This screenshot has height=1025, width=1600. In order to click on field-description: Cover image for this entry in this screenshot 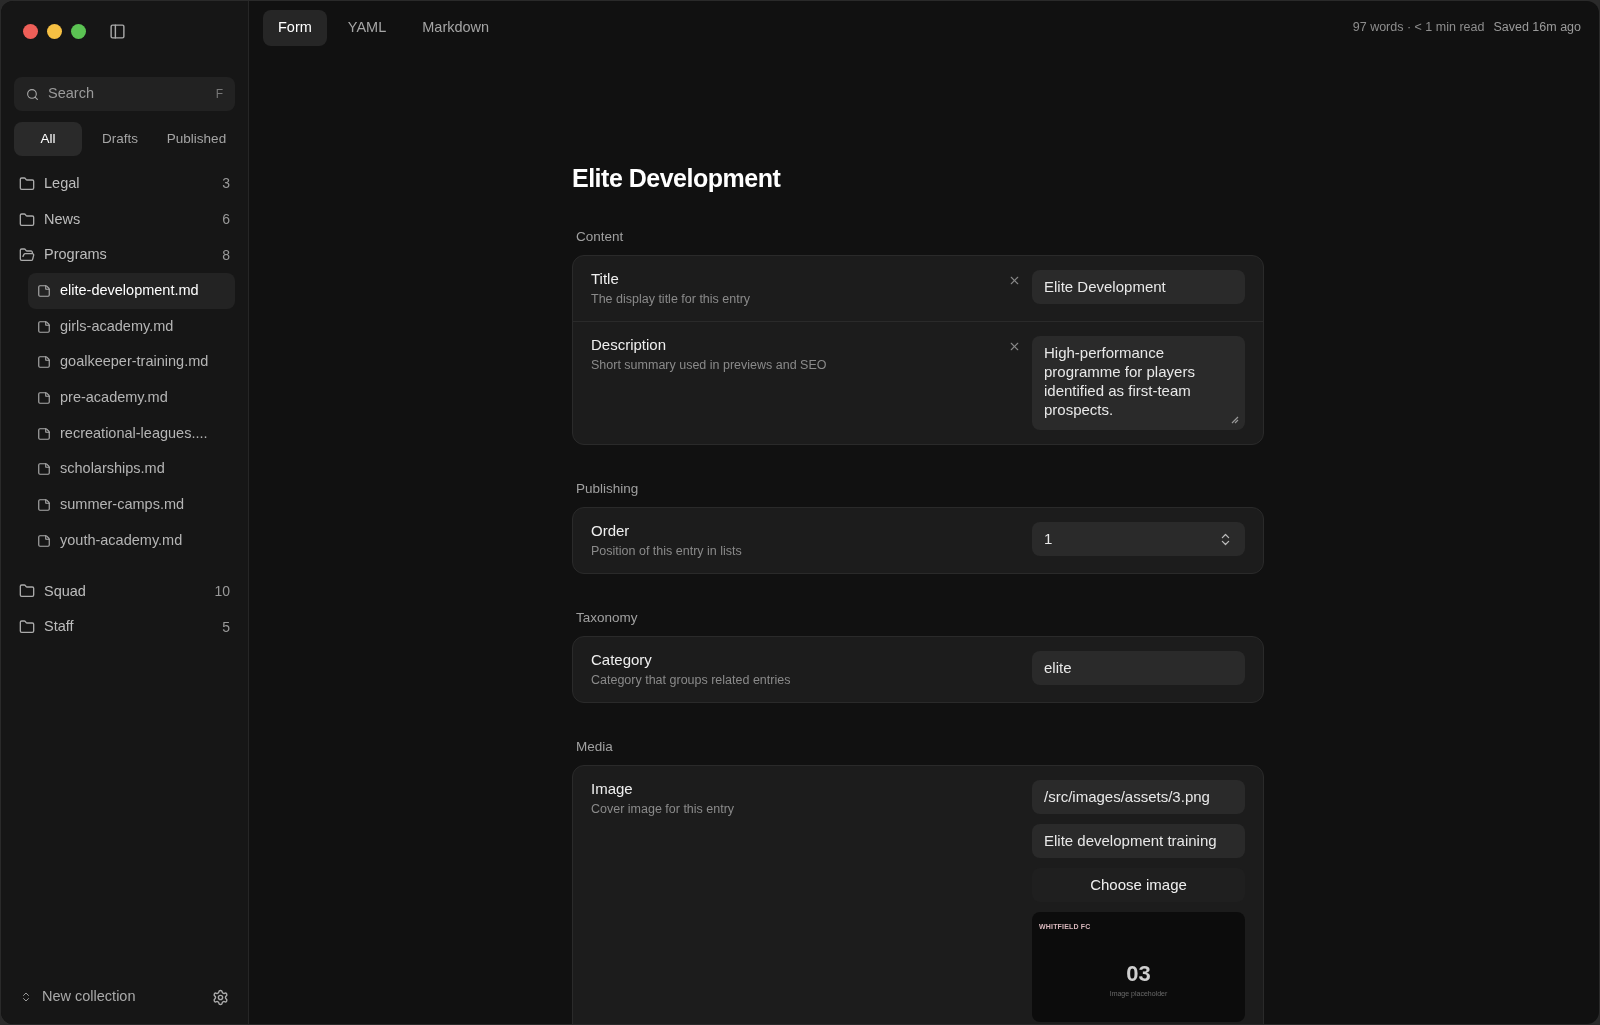, I will do `click(663, 809)`.